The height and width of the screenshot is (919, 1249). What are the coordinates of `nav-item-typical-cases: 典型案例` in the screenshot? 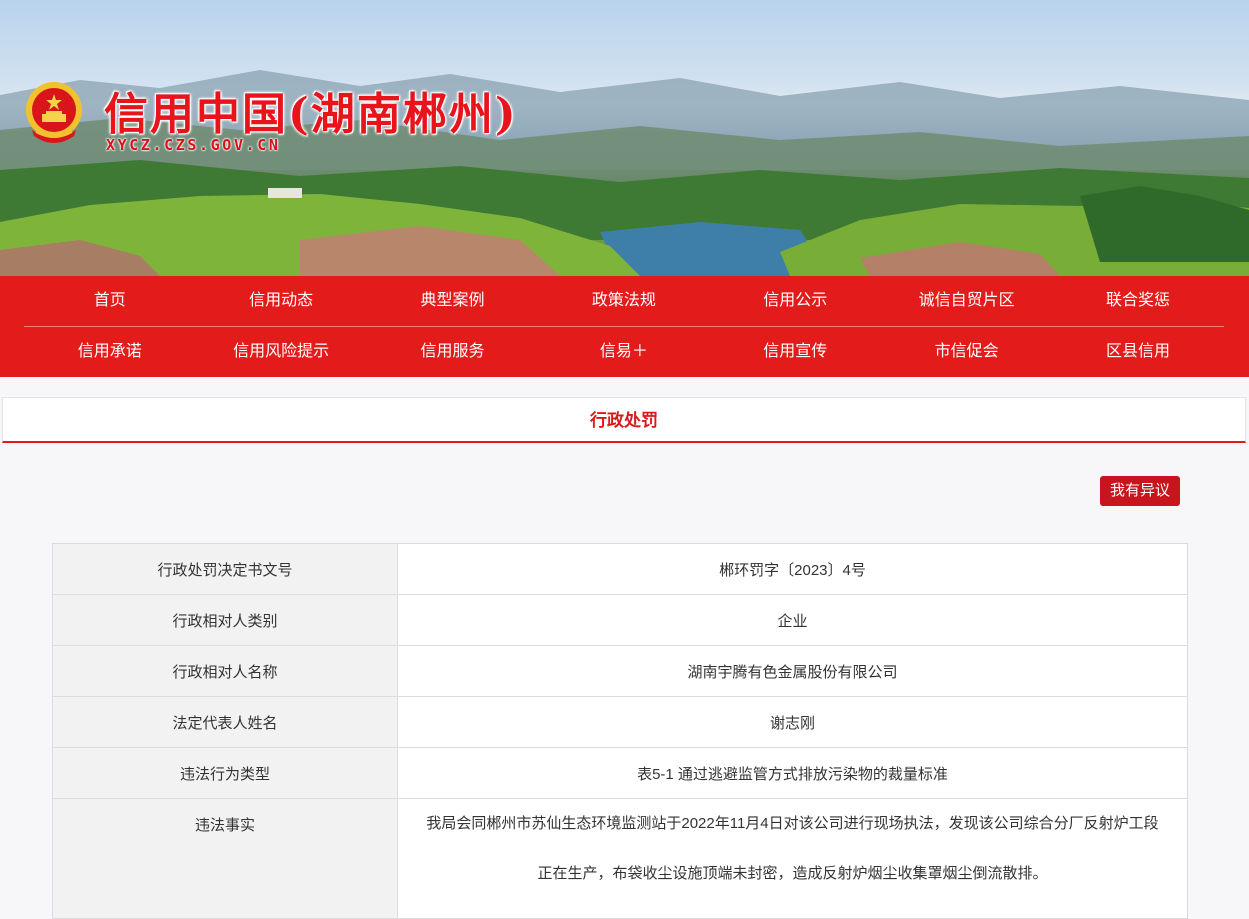 It's located at (452, 301).